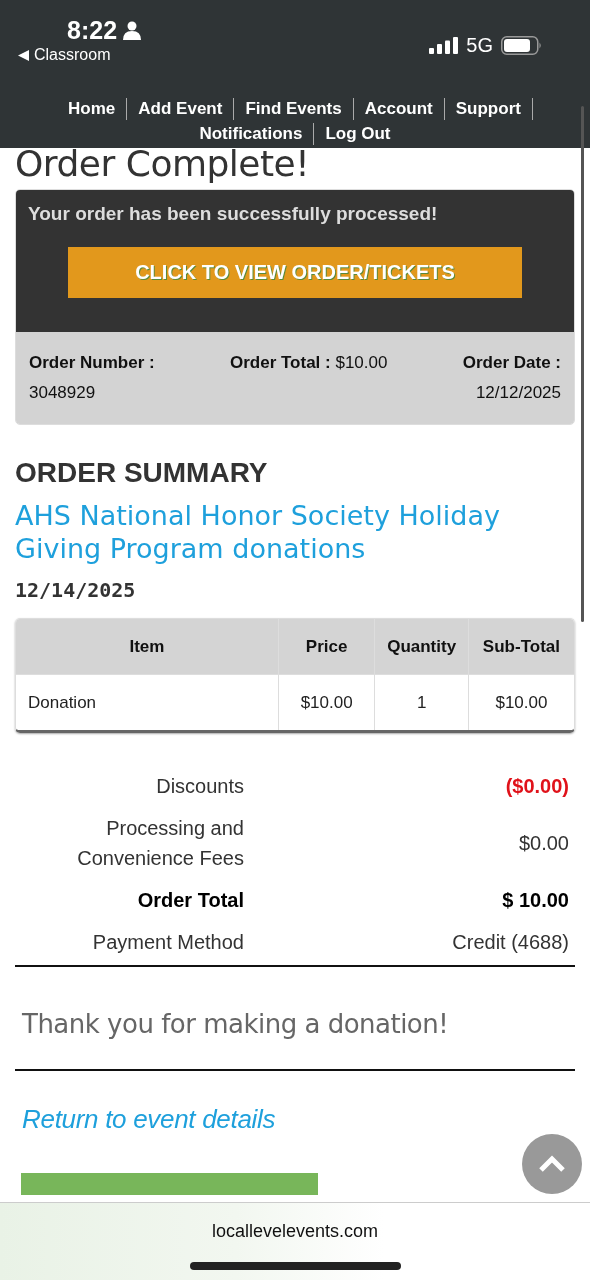  What do you see at coordinates (537, 786) in the screenshot?
I see `total-value: ($0.00)` at bounding box center [537, 786].